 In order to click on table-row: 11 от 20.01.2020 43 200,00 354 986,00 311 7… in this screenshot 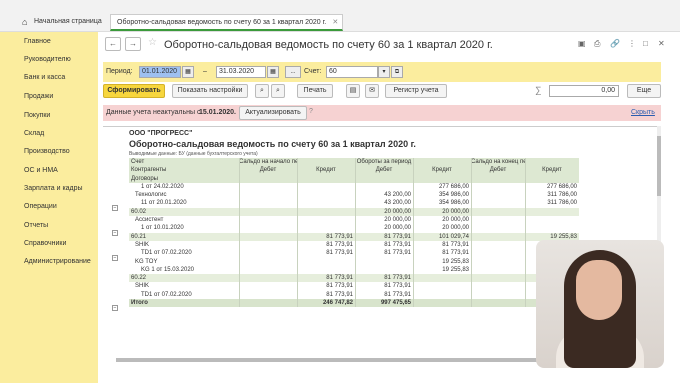, I will do `click(354, 203)`.